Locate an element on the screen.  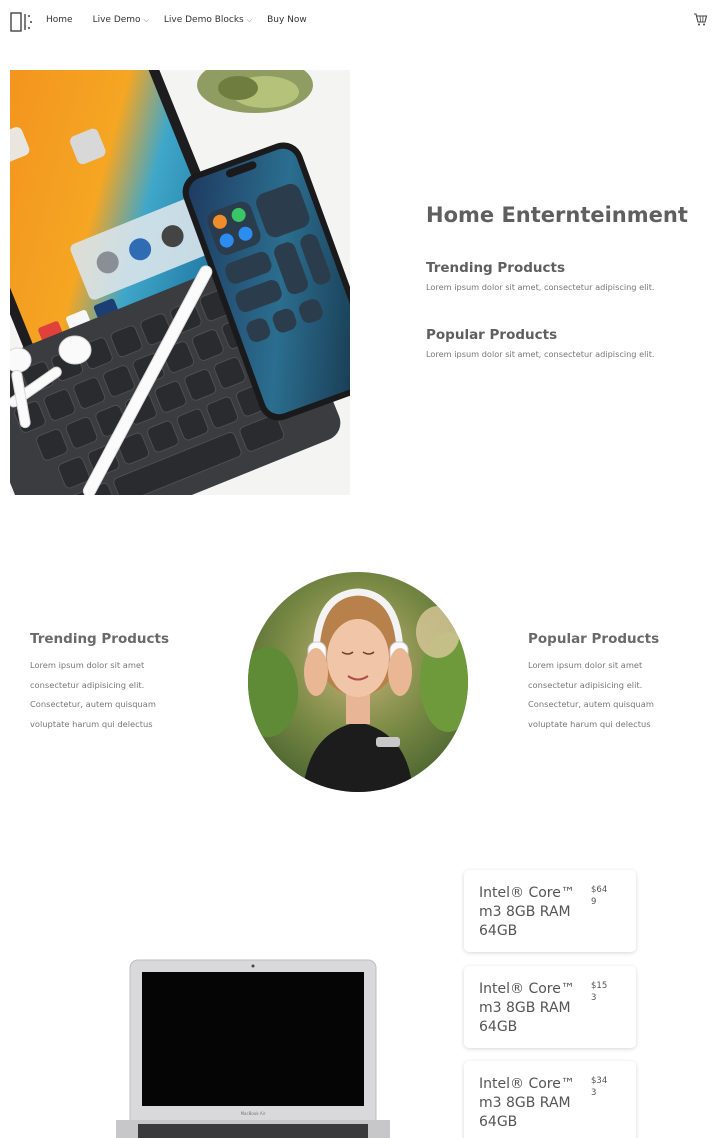
woman-headphones-image is located at coordinates (358, 682).